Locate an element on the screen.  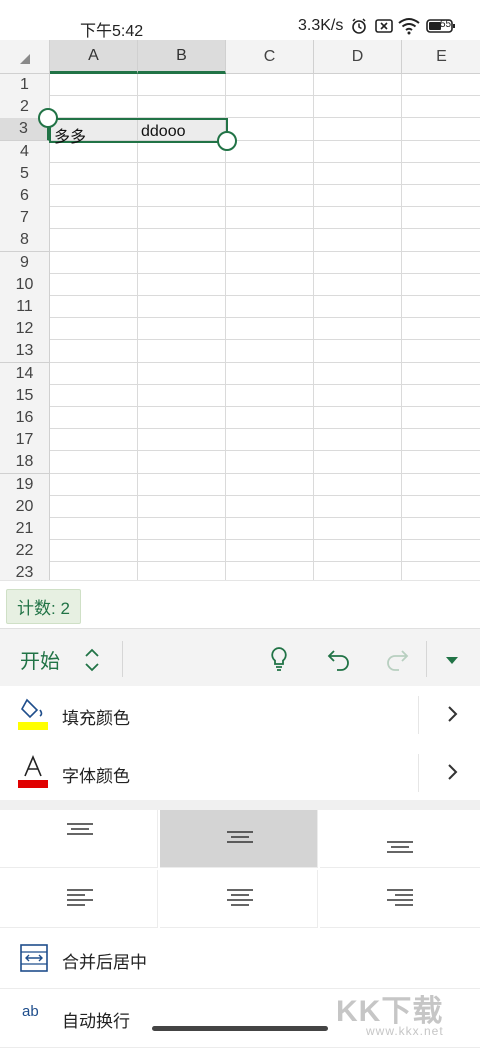
row-header-10: 10 is located at coordinates (25, 285).